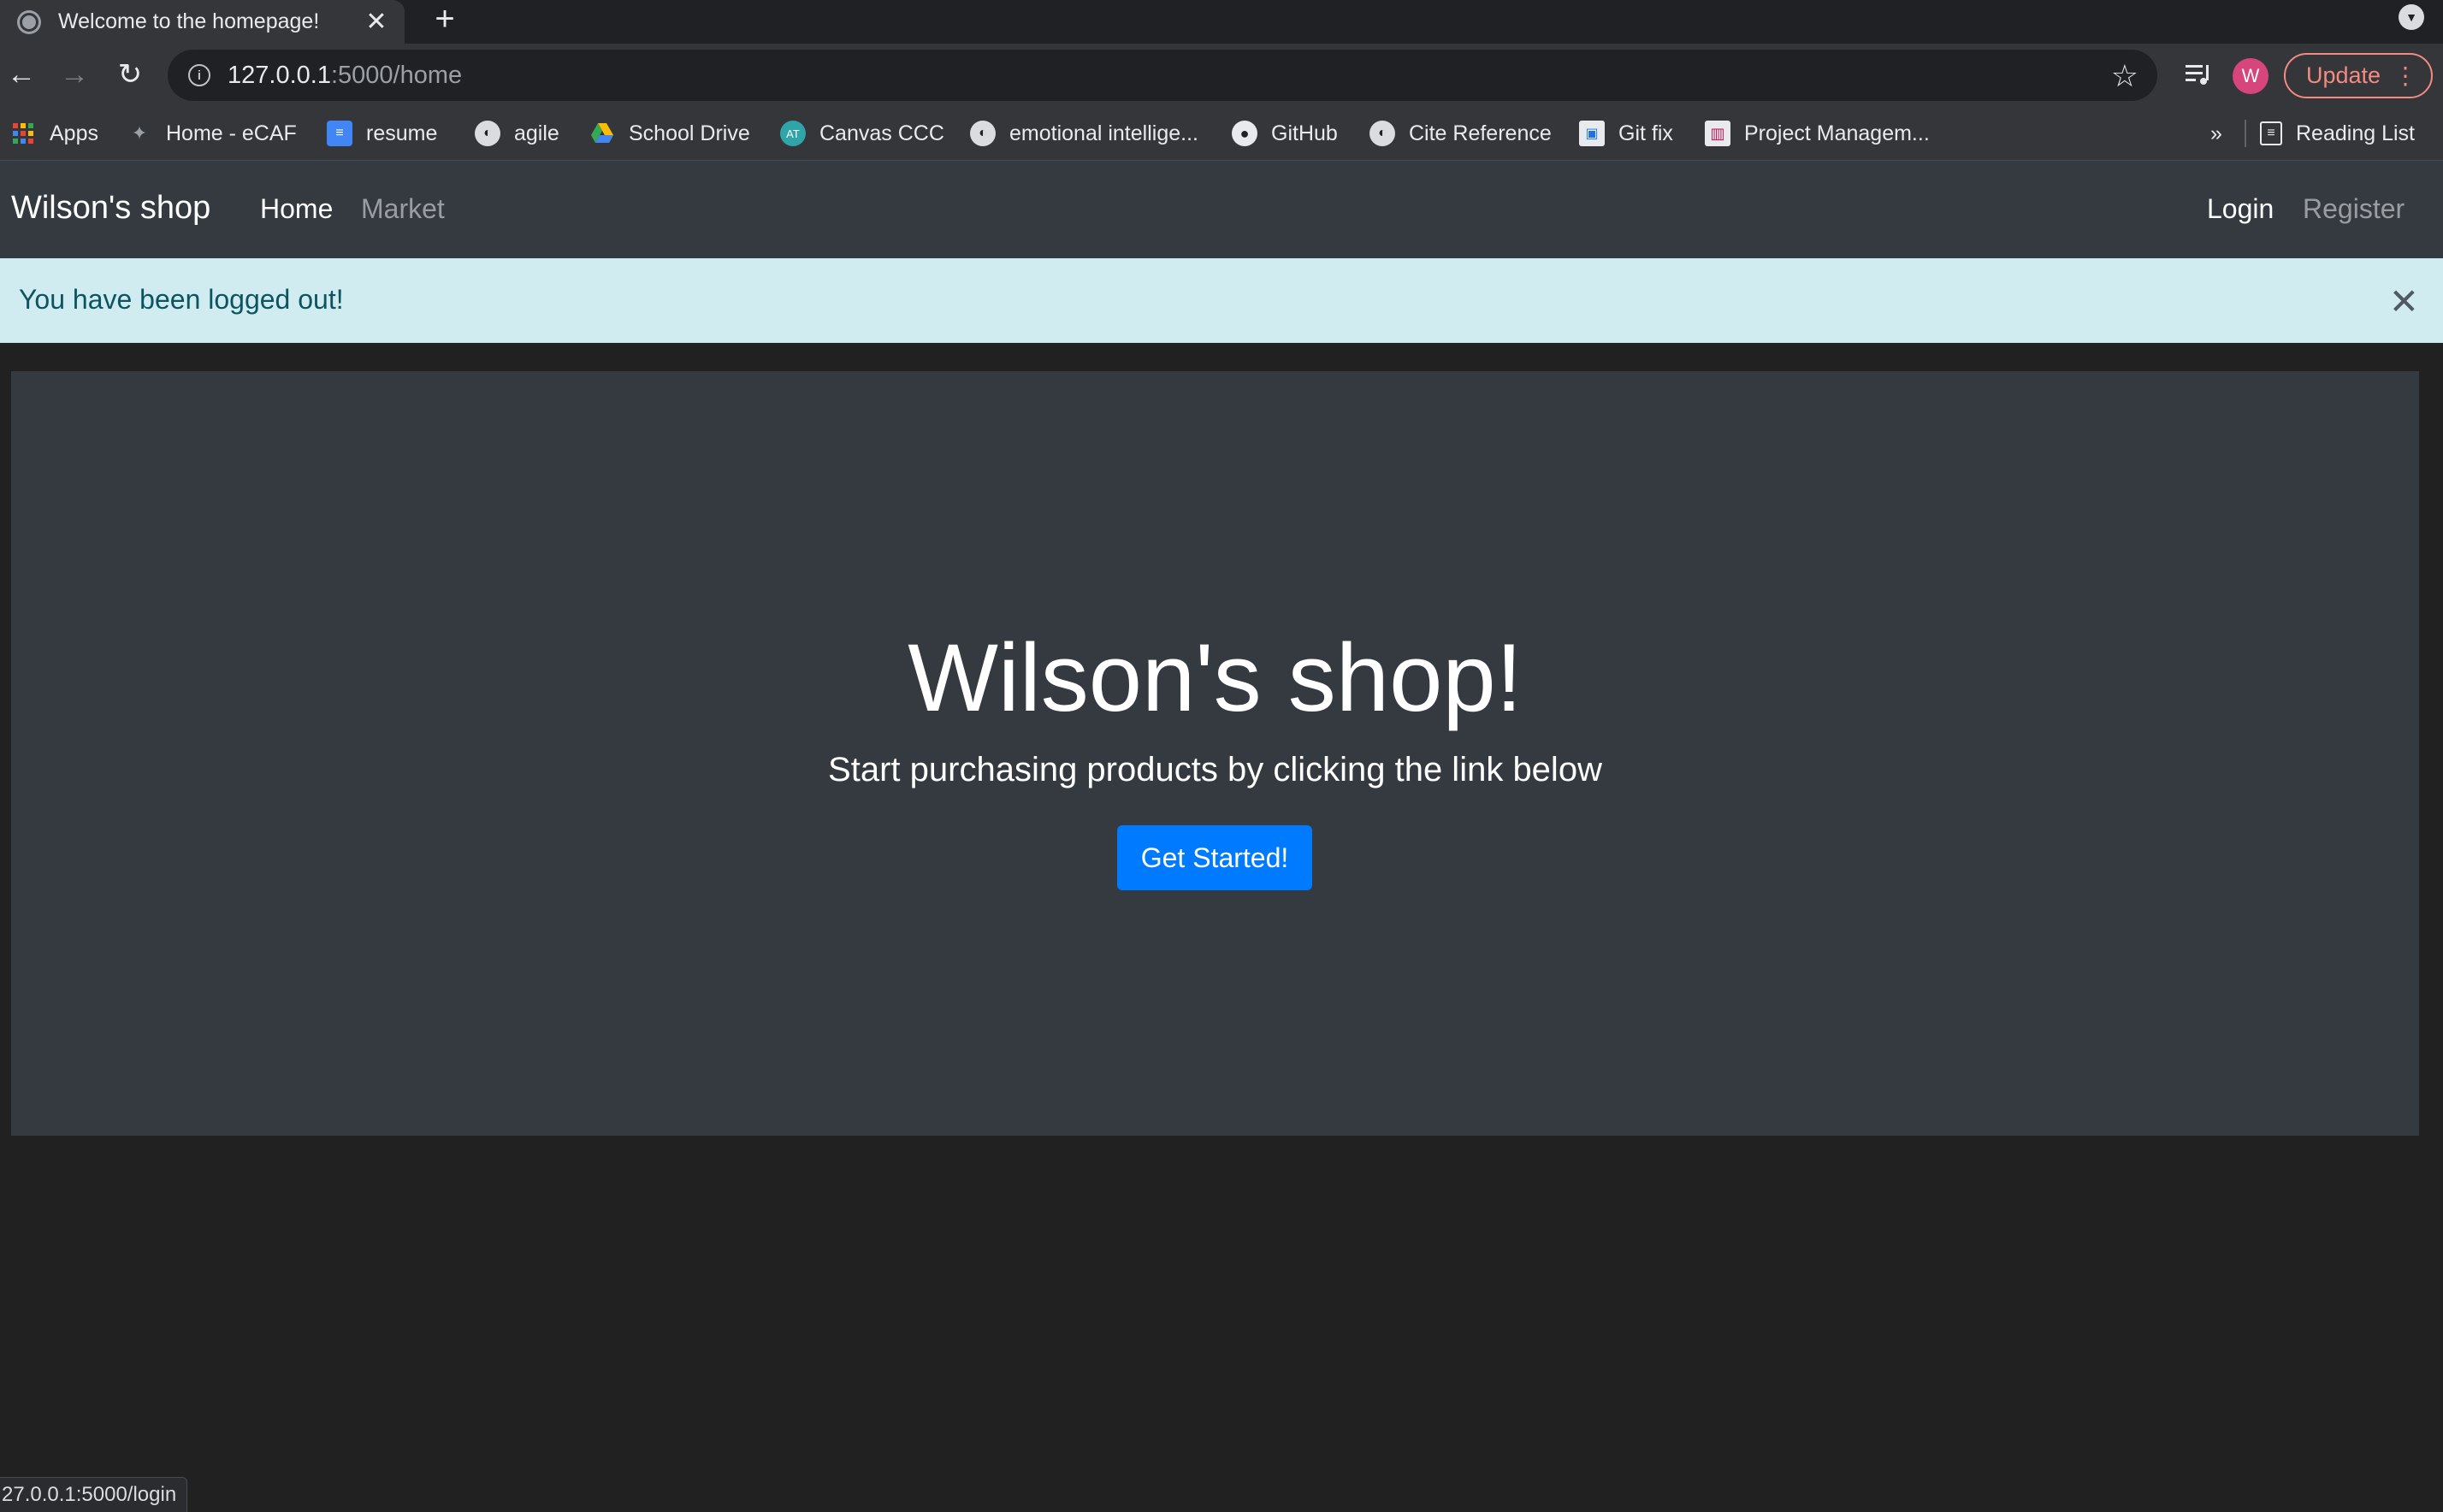 This screenshot has width=2443, height=1512. Describe the element at coordinates (2240, 209) in the screenshot. I see `nav-link-login: Login` at that location.